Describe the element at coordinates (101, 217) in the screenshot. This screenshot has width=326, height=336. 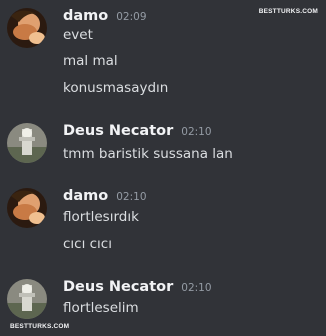
I see `message-text: flortlesırdık` at that location.